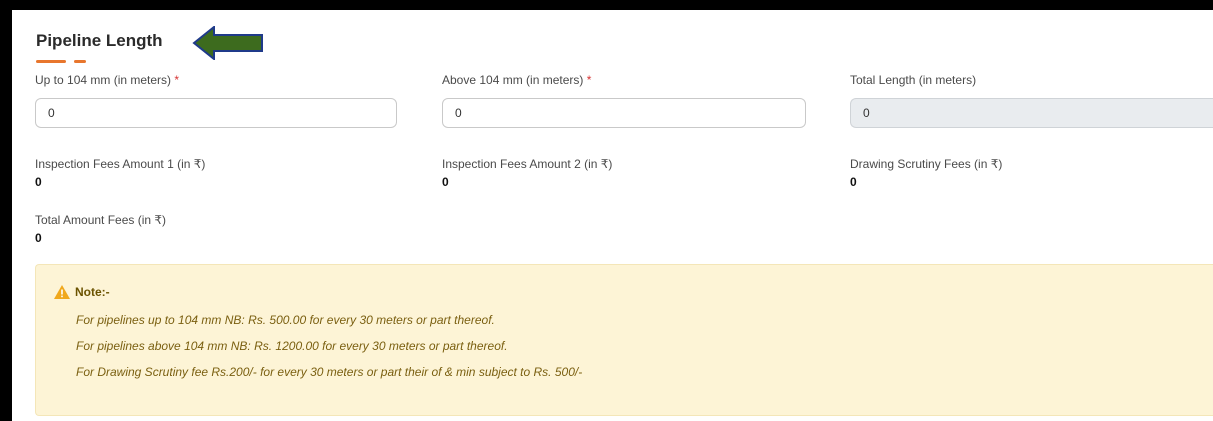 The height and width of the screenshot is (421, 1213). I want to click on above-104-field: Above 104 mm (in meters) * 0, so click(624, 100).